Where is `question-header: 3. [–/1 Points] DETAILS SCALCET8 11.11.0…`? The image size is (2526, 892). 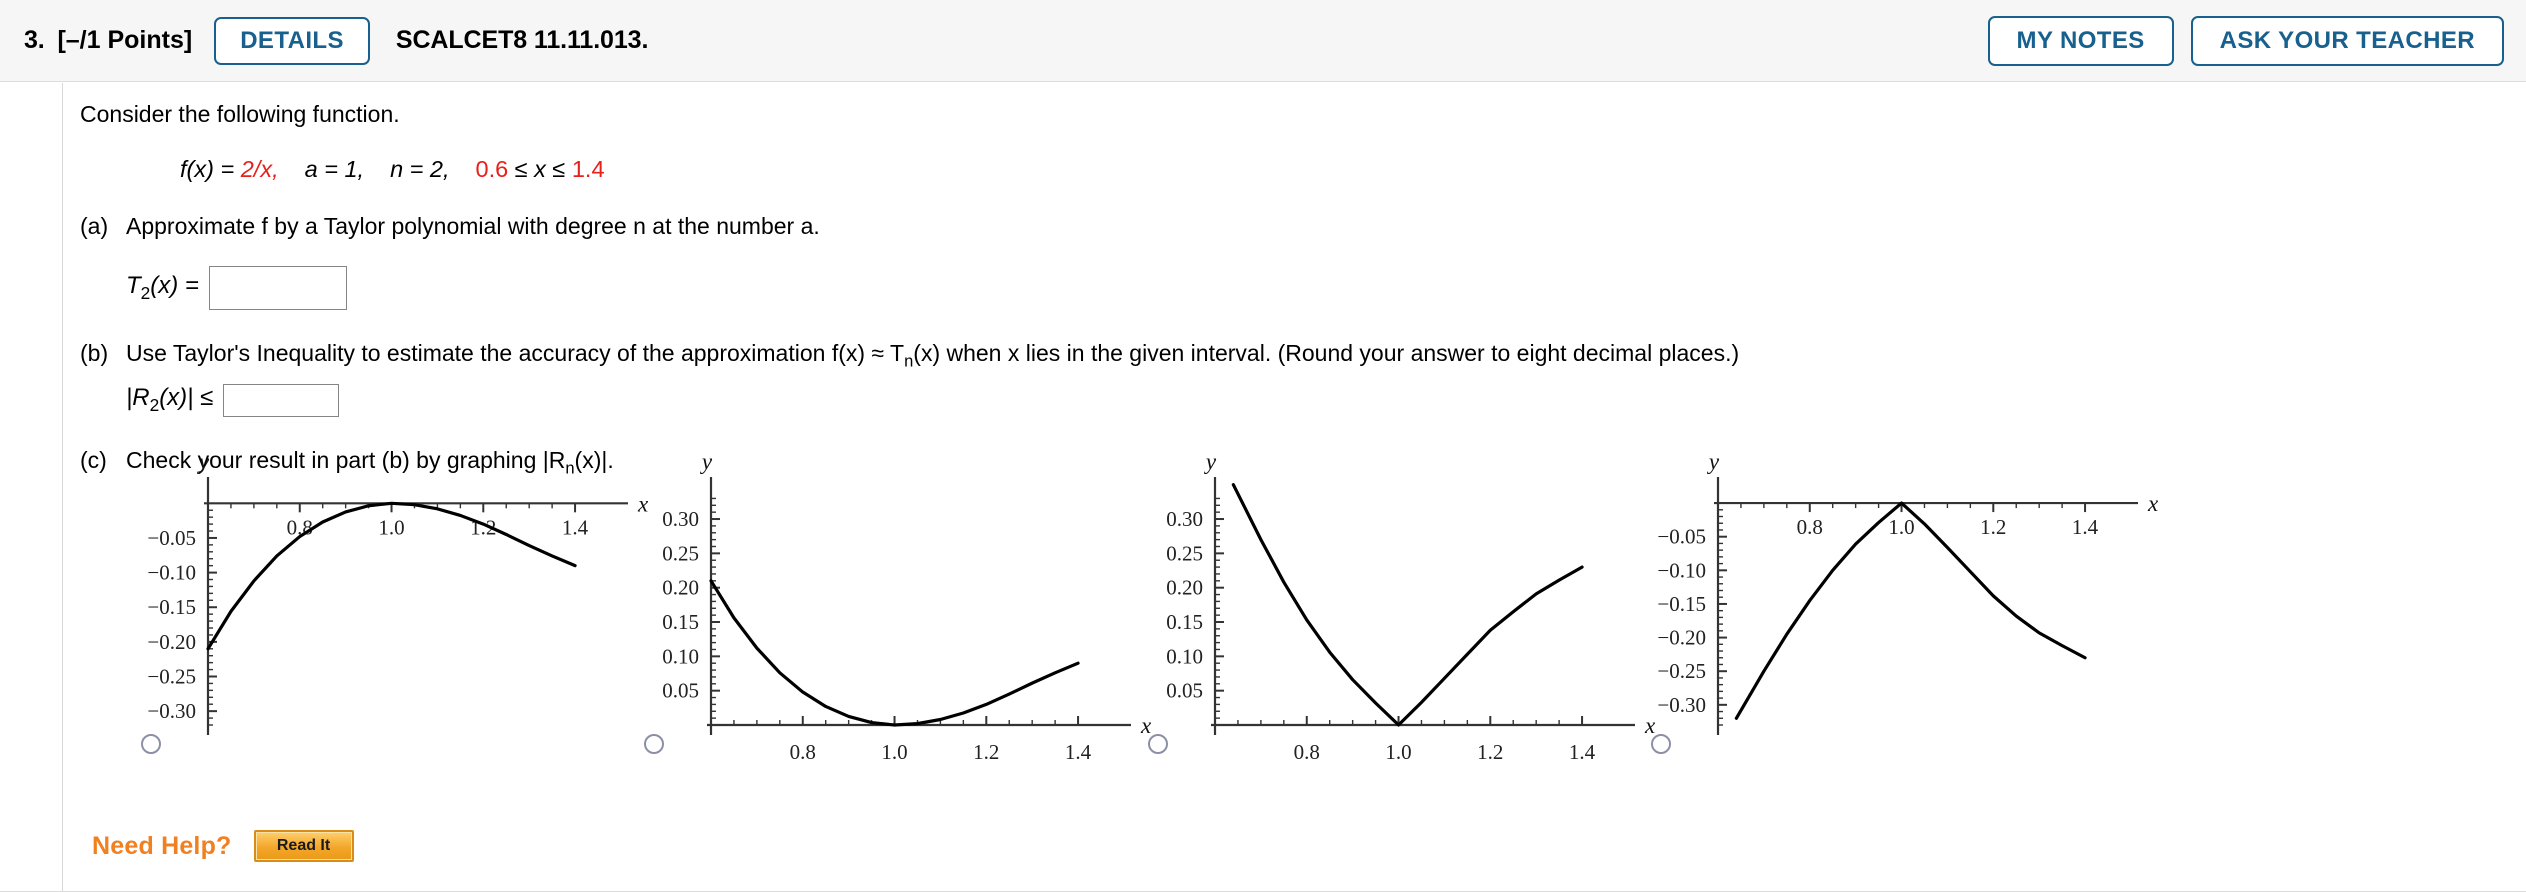
question-header: 3. [–/1 Points] DETAILS SCALCET8 11.11.0… is located at coordinates (1263, 41).